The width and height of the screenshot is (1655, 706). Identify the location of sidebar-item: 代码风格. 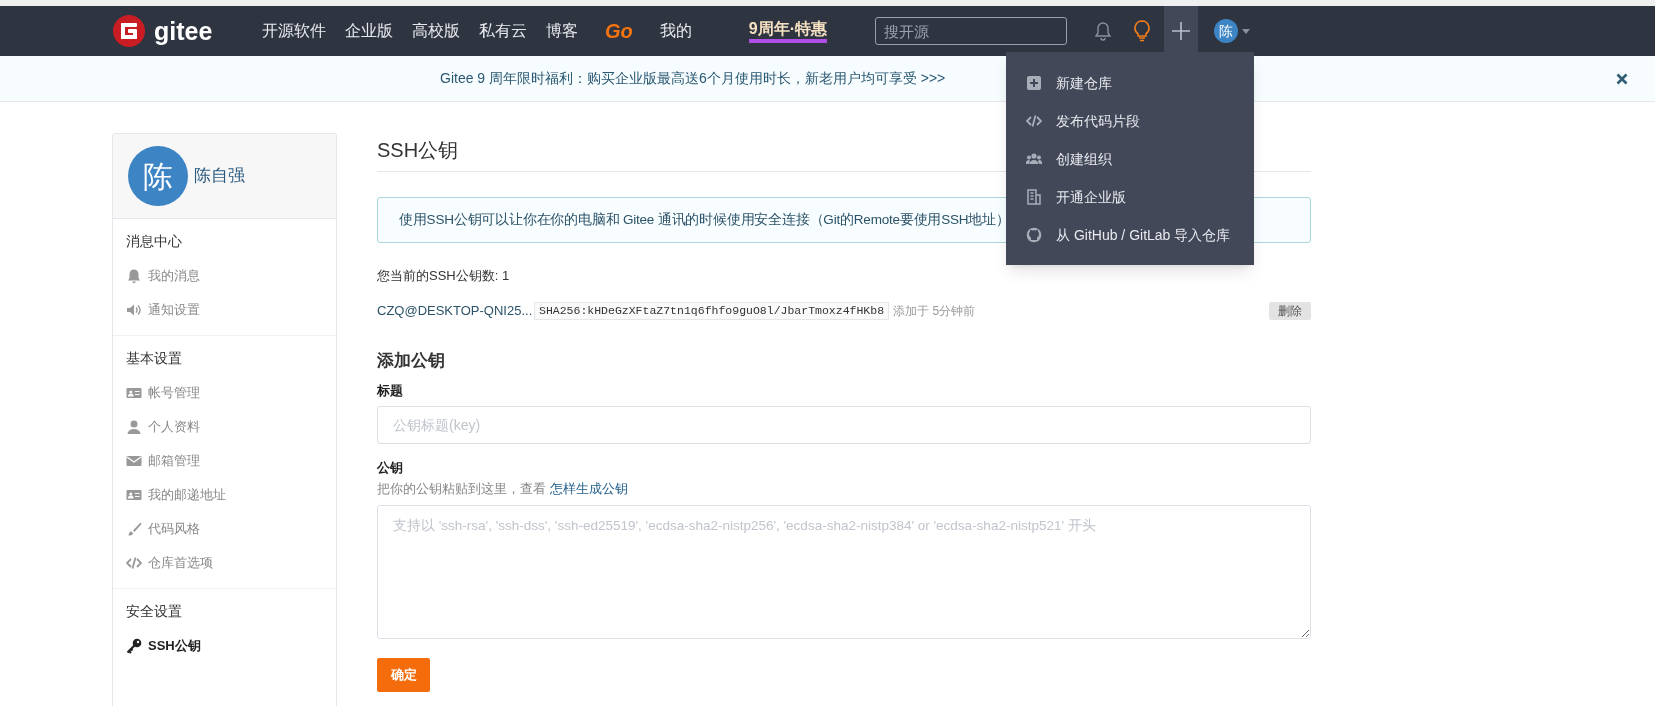
(224, 529).